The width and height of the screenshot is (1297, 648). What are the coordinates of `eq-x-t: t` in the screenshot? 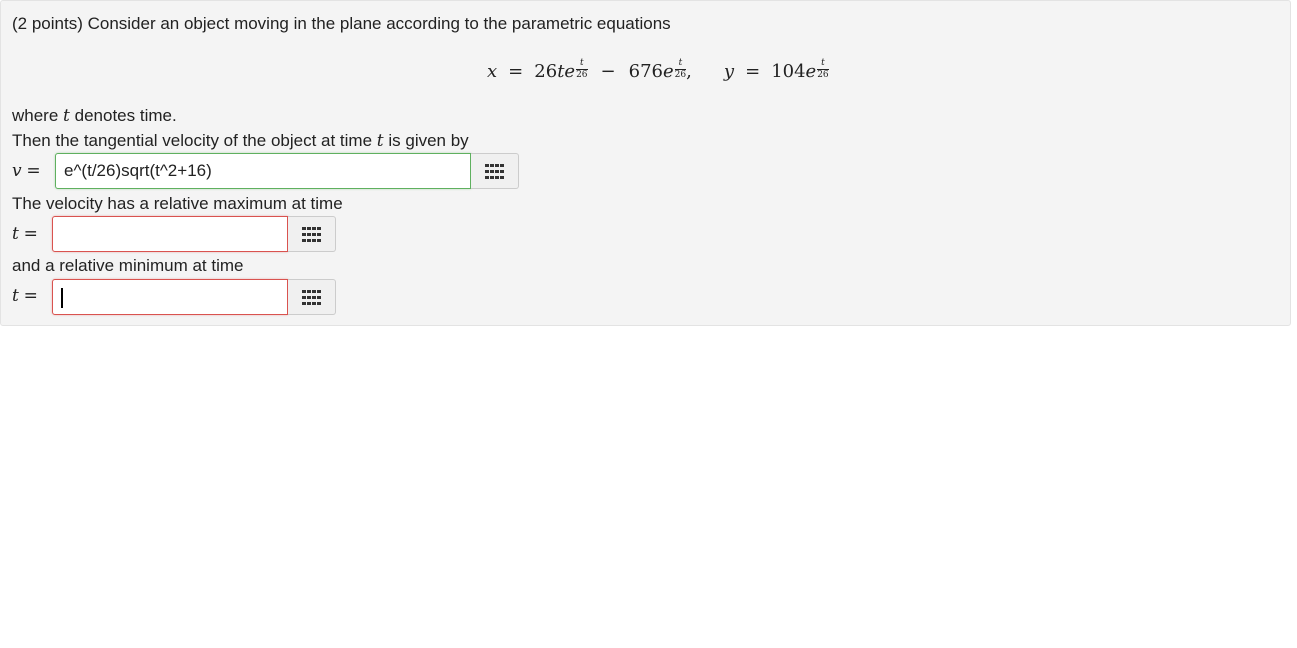 It's located at (561, 71).